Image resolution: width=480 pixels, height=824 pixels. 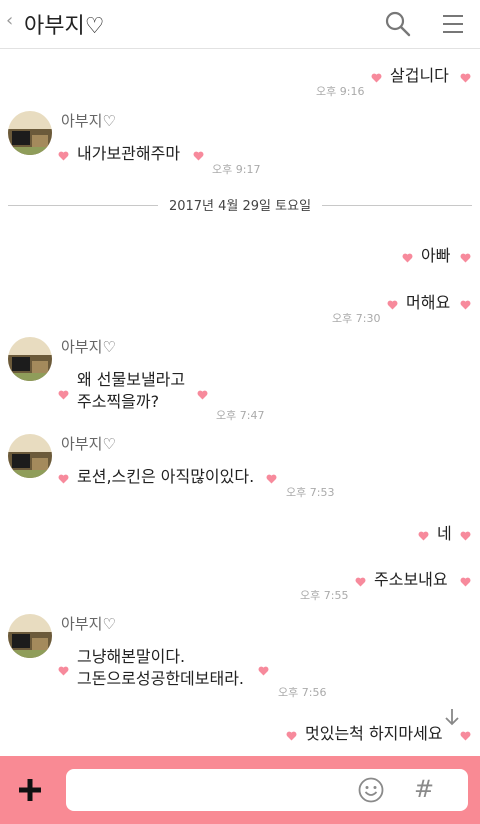 I want to click on message-text: 머해요, so click(x=428, y=302).